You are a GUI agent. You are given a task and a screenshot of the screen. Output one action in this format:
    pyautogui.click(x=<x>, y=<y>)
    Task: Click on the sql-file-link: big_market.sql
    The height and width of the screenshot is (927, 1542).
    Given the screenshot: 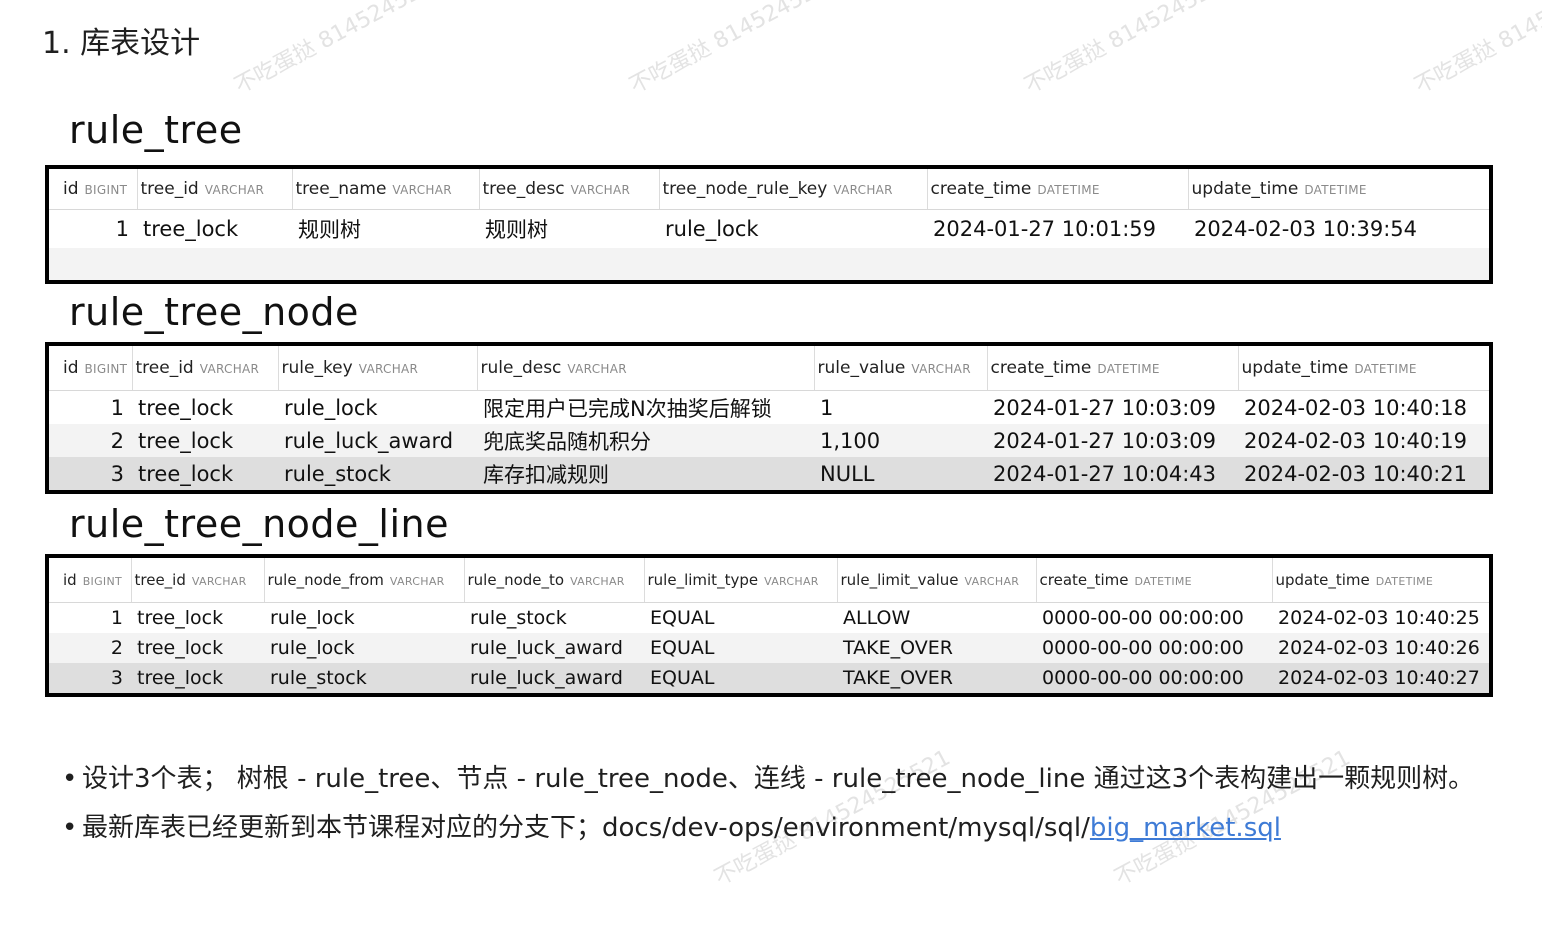 What is the action you would take?
    pyautogui.click(x=1185, y=828)
    